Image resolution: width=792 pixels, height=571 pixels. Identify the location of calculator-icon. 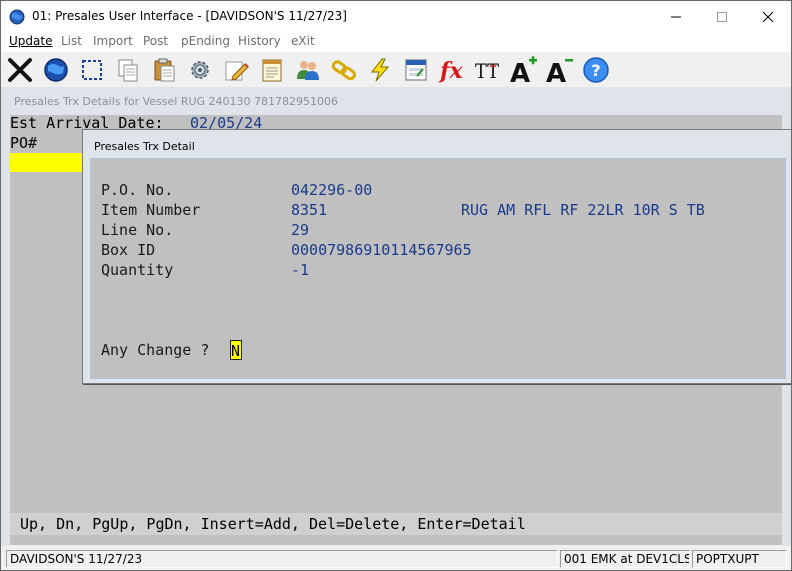
(416, 70).